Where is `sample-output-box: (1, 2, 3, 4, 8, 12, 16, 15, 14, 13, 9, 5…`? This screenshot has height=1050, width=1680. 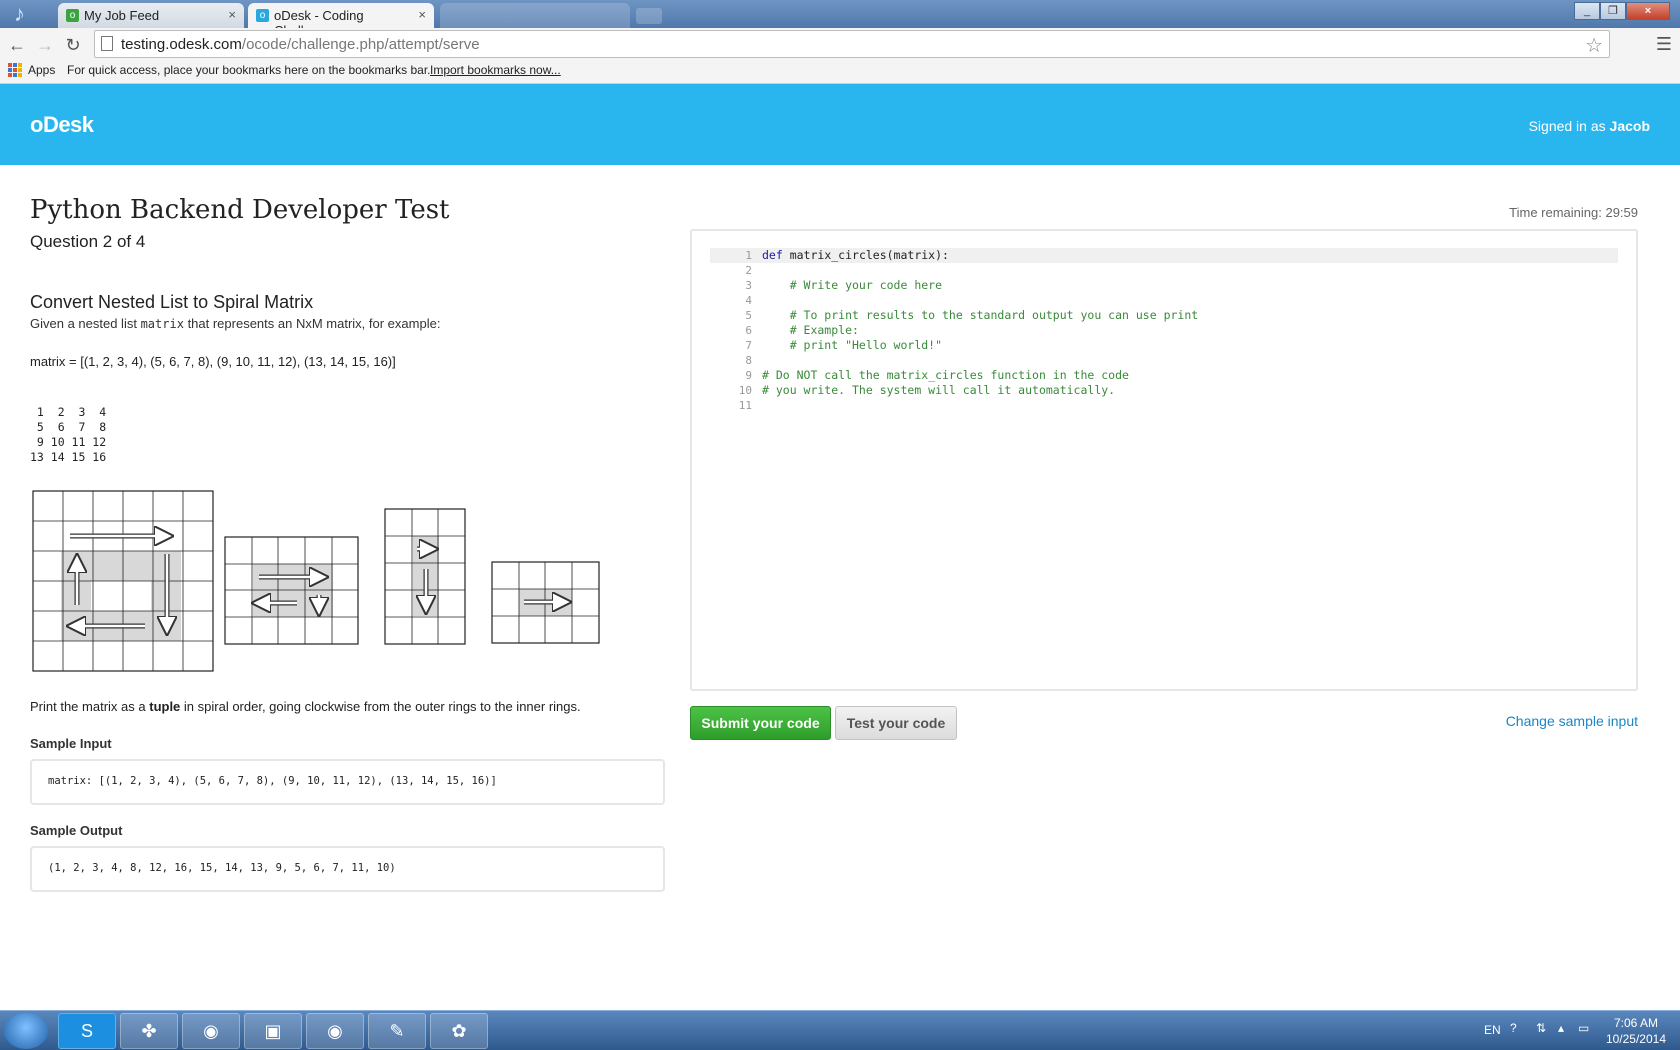
sample-output-box: (1, 2, 3, 4, 8, 12, 16, 15, 14, 13, 9, 5… is located at coordinates (347, 869).